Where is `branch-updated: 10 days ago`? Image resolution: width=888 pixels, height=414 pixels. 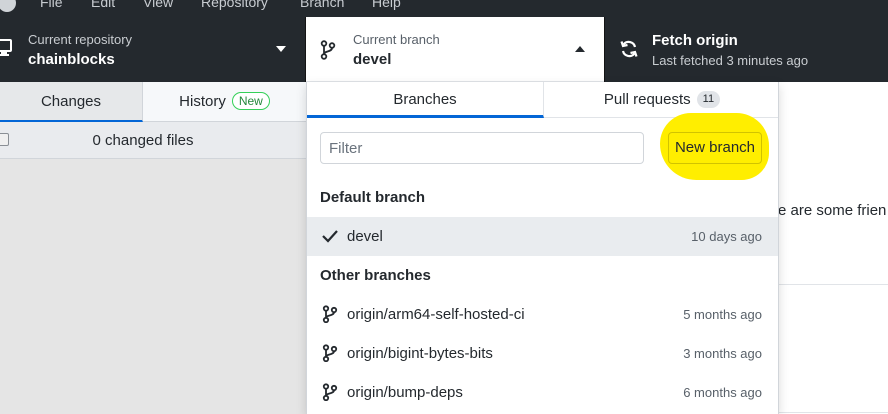
branch-updated: 10 days ago is located at coordinates (726, 236).